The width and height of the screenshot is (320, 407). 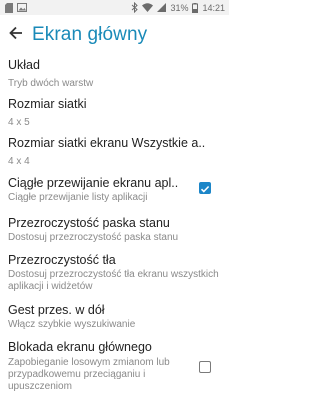 I want to click on arrow-left-icon, so click(x=16, y=35).